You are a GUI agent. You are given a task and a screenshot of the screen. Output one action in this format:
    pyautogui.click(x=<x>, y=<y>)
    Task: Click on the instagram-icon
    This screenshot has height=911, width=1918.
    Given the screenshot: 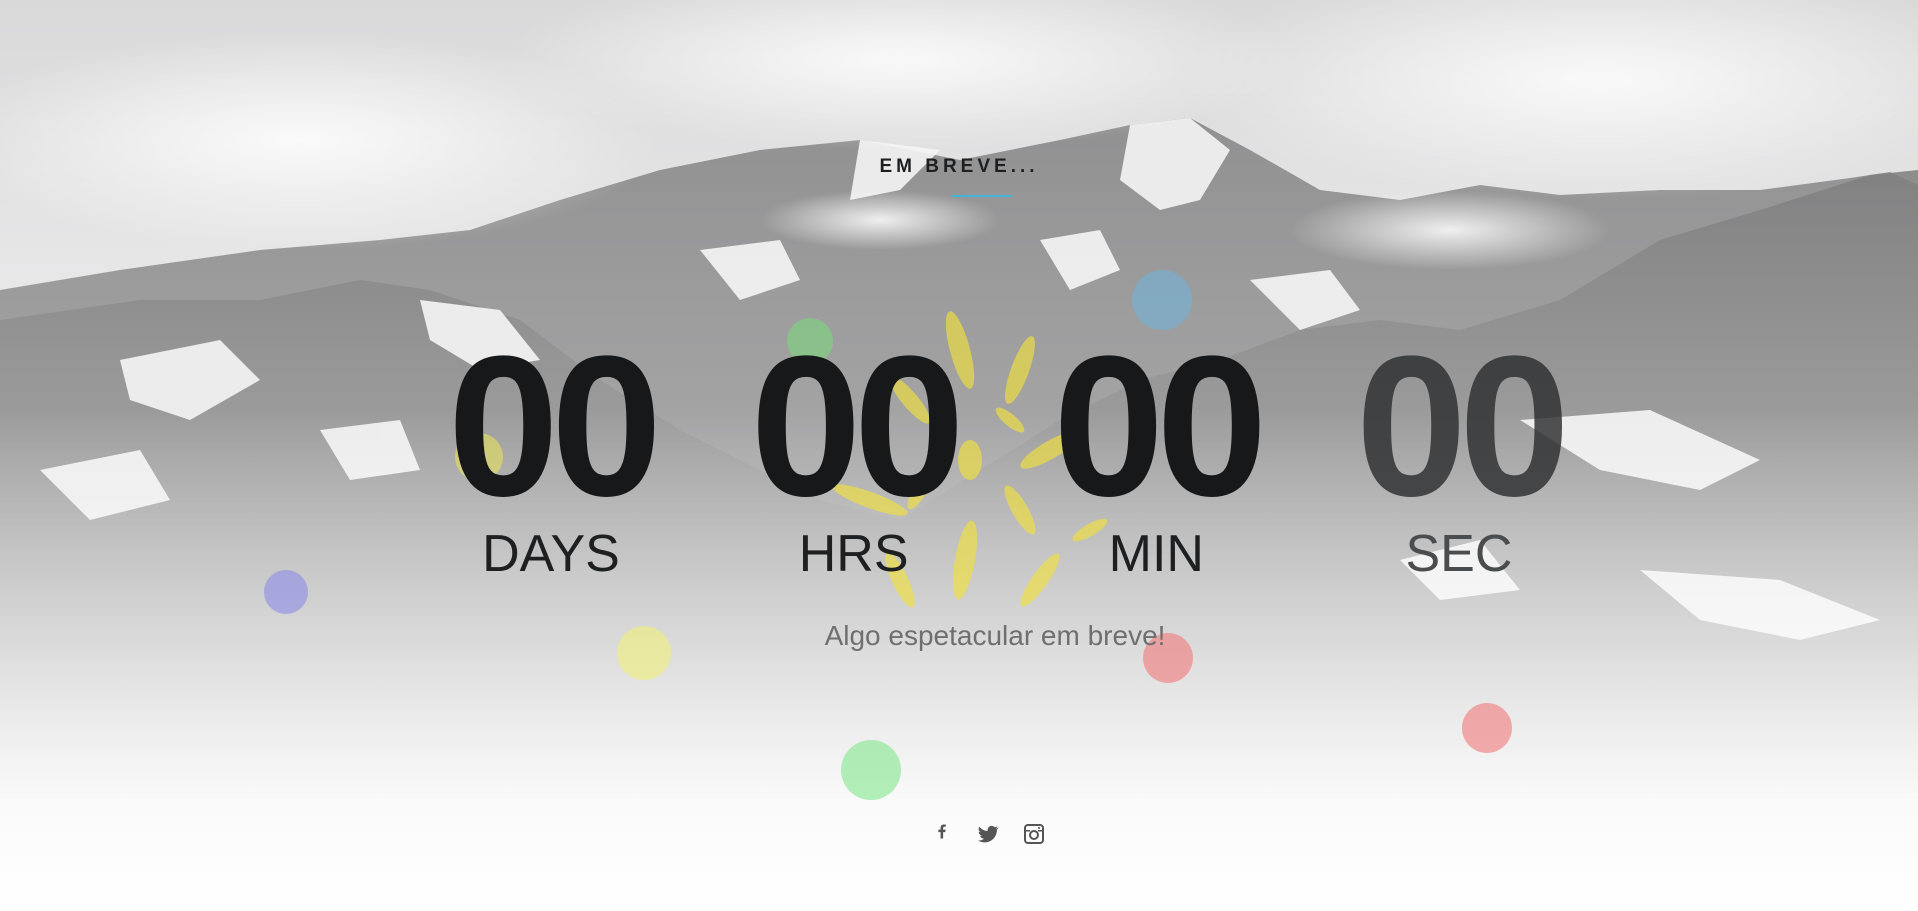 What is the action you would take?
    pyautogui.click(x=1034, y=834)
    